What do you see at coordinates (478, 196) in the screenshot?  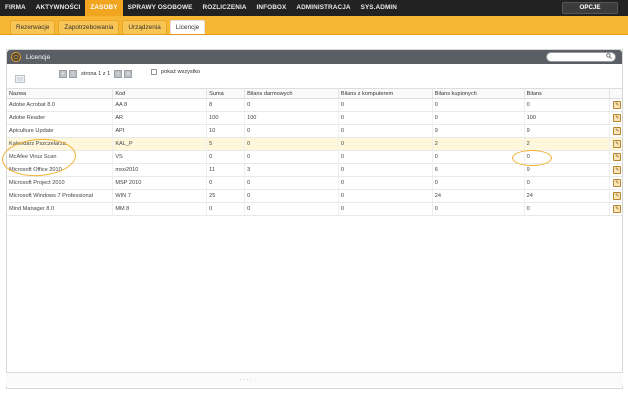 I see `table-cell-bilans-kupionych: 24` at bounding box center [478, 196].